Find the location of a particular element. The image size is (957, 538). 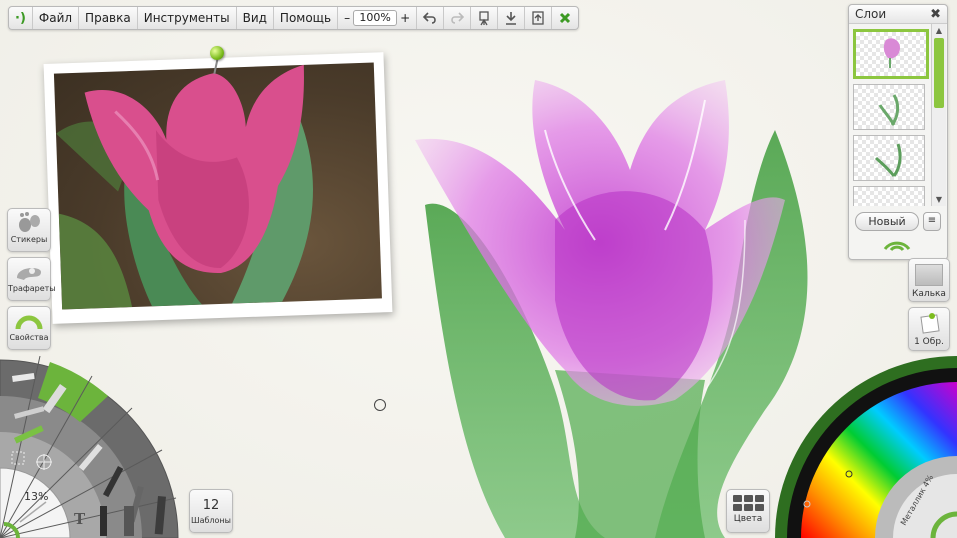

menu-file: Файл is located at coordinates (56, 18).